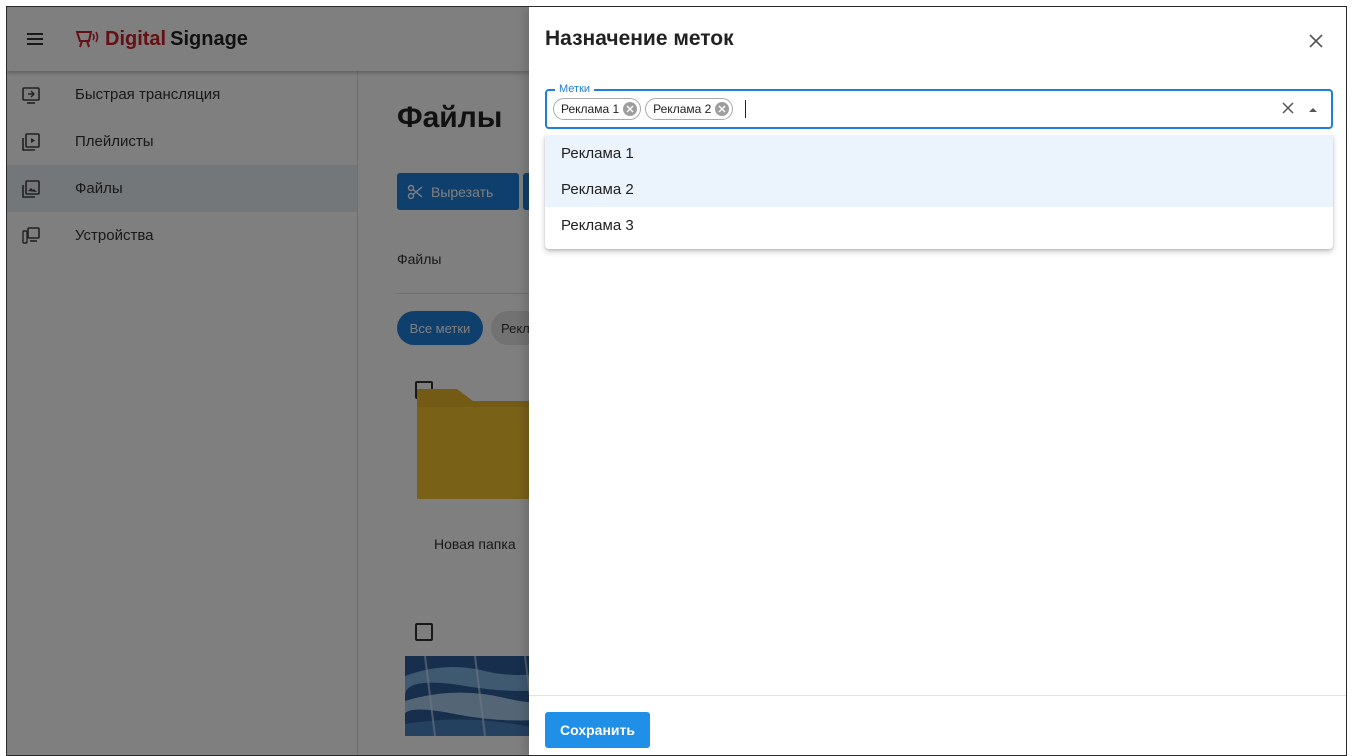 This screenshot has width=1353, height=756. What do you see at coordinates (939, 105) in the screenshot?
I see `tags-autocomplete: Метки Реклама 1 Реклама 2` at bounding box center [939, 105].